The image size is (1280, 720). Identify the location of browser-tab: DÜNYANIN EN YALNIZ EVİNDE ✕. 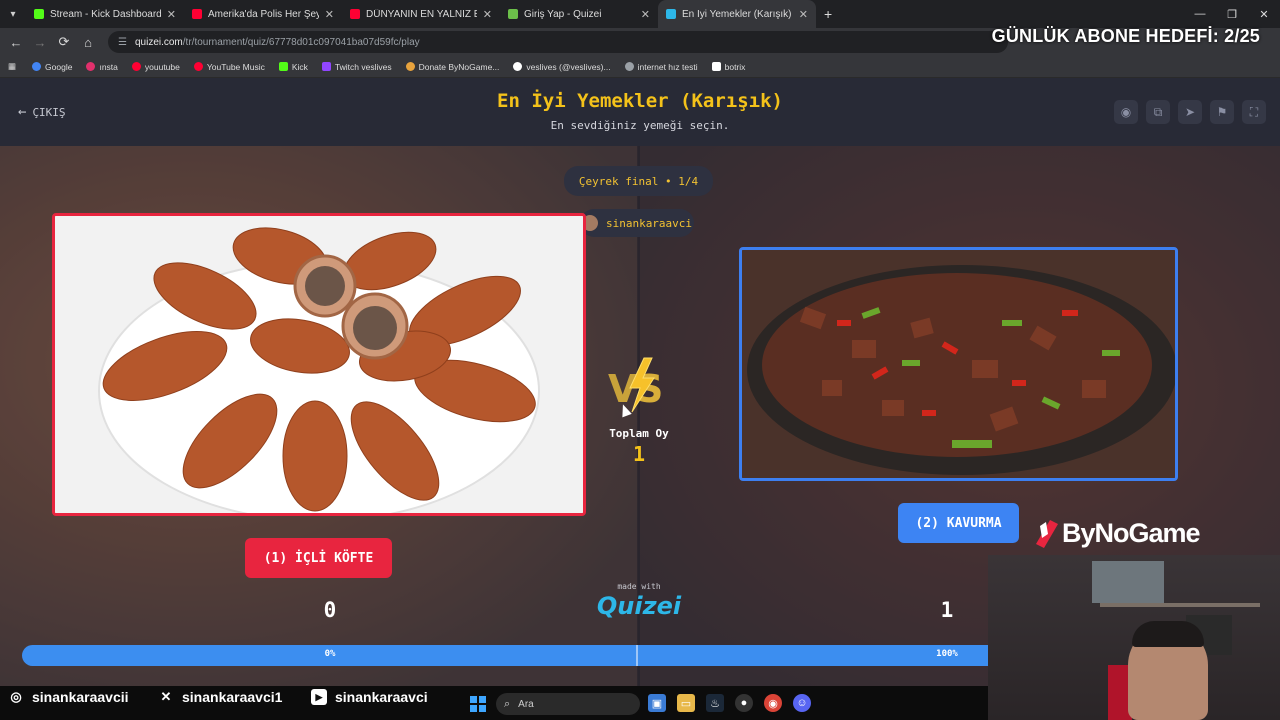
(421, 14).